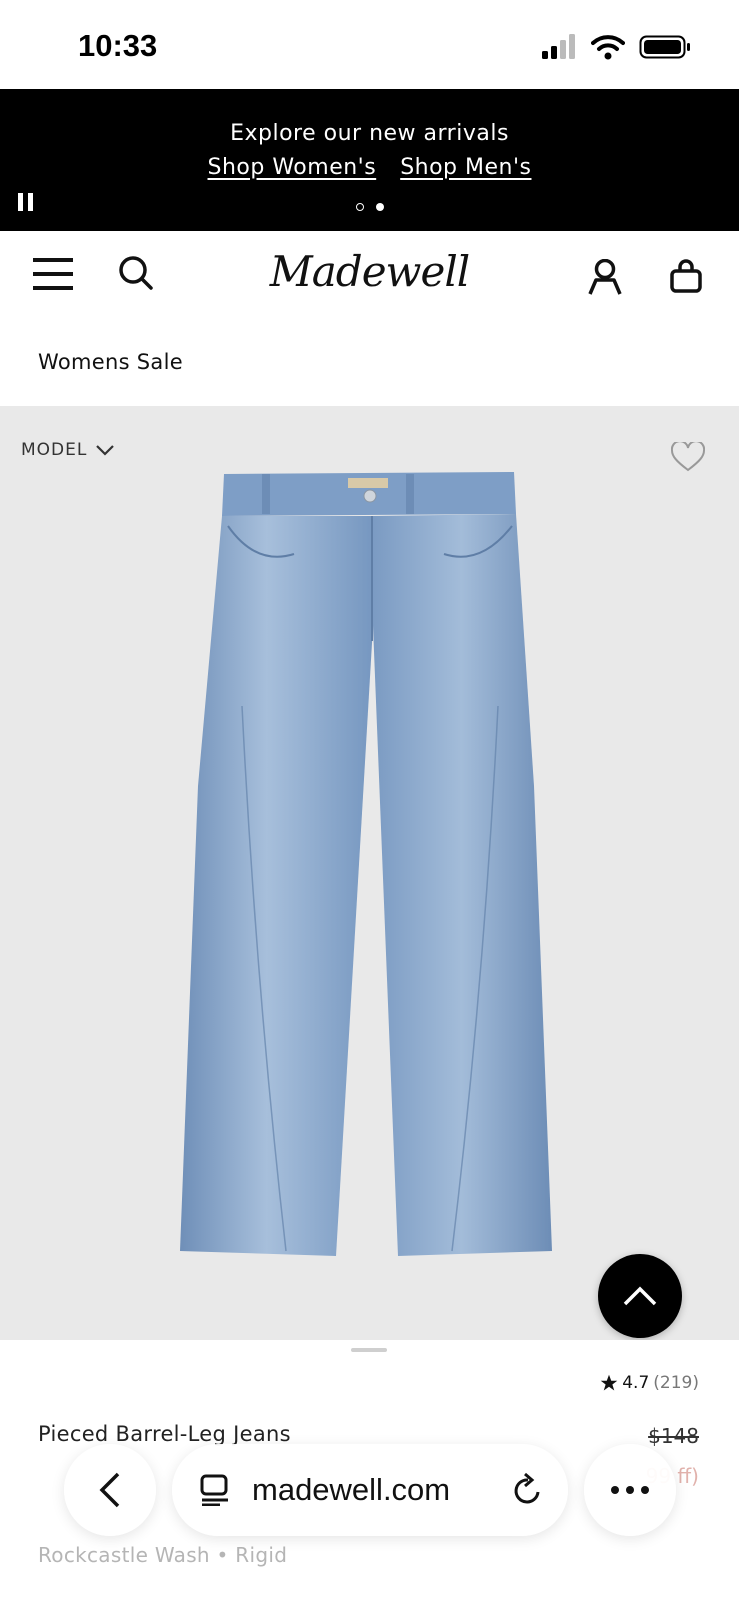 The image size is (739, 1600). Describe the element at coordinates (676, 1383) in the screenshot. I see `review-count: (219)` at that location.